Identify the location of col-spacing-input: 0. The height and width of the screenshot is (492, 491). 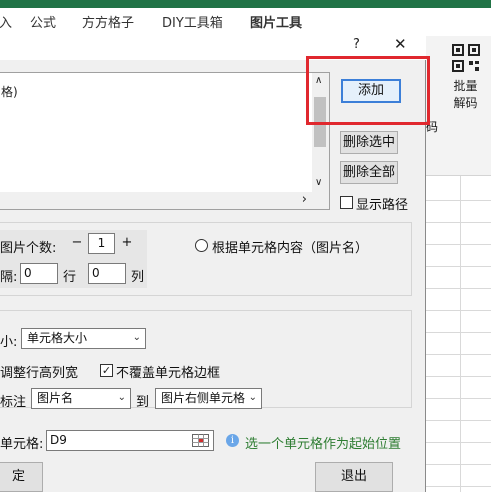
(107, 273).